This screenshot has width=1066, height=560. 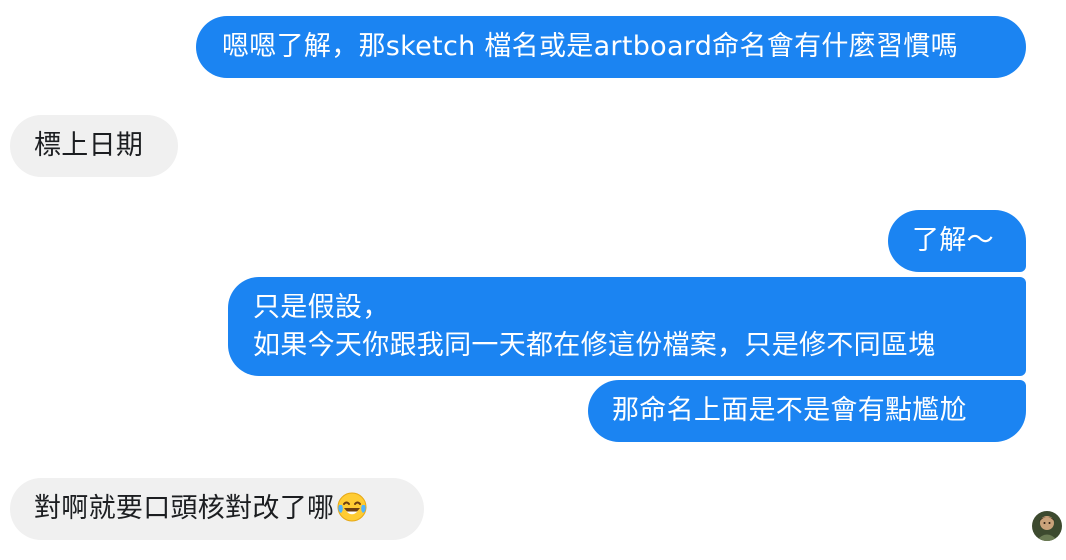 What do you see at coordinates (321, 307) in the screenshot?
I see `message-text-line: 只是假設，` at bounding box center [321, 307].